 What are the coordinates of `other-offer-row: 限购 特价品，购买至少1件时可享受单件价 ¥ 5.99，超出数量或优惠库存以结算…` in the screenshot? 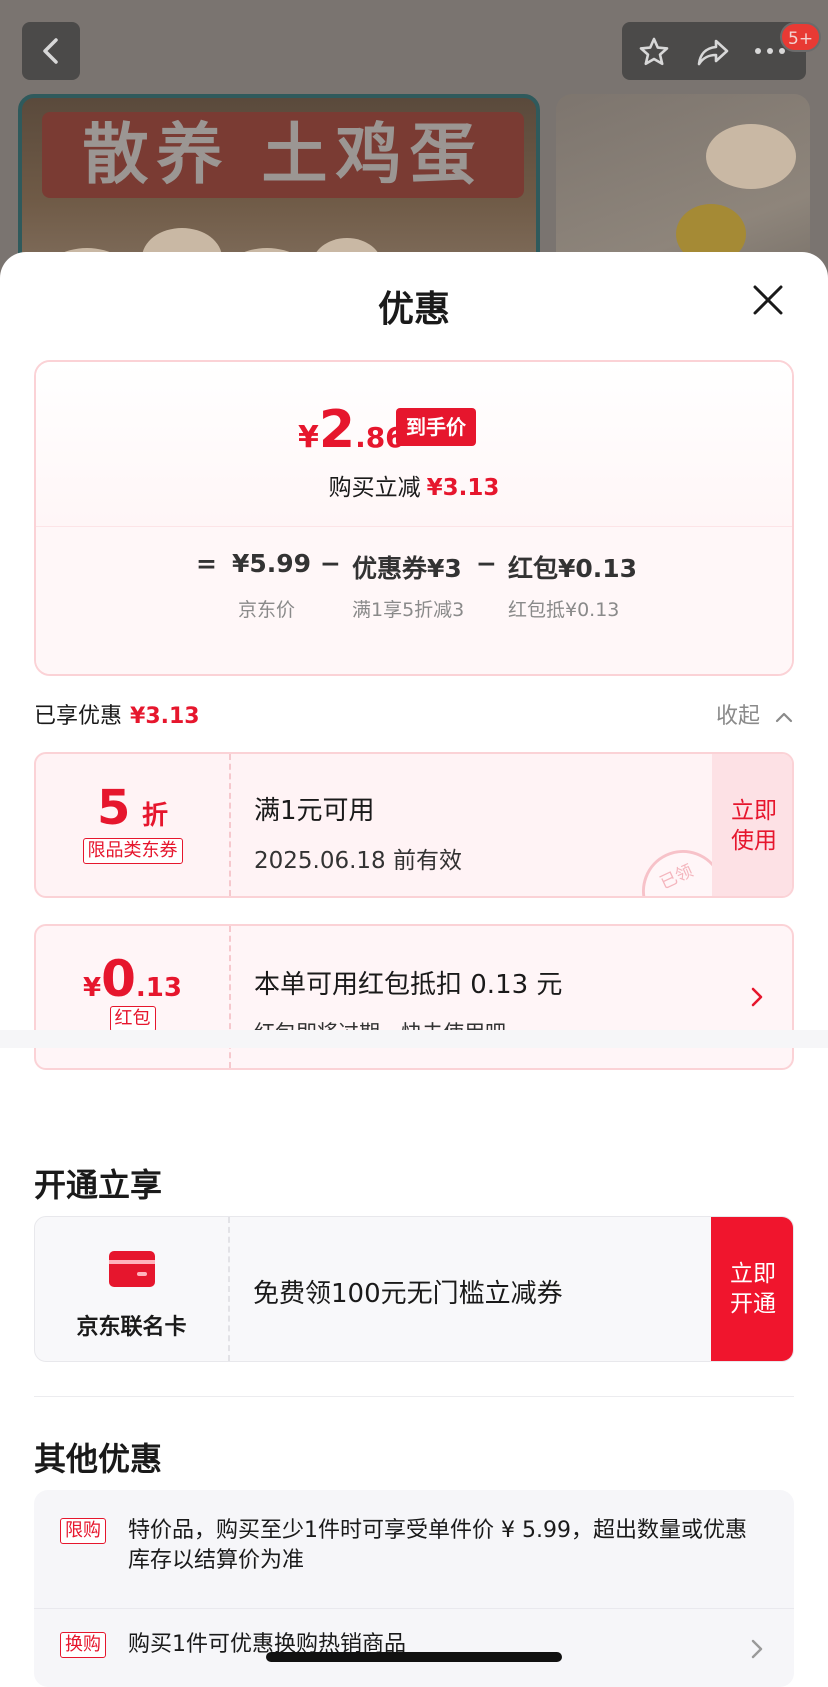 It's located at (420, 1551).